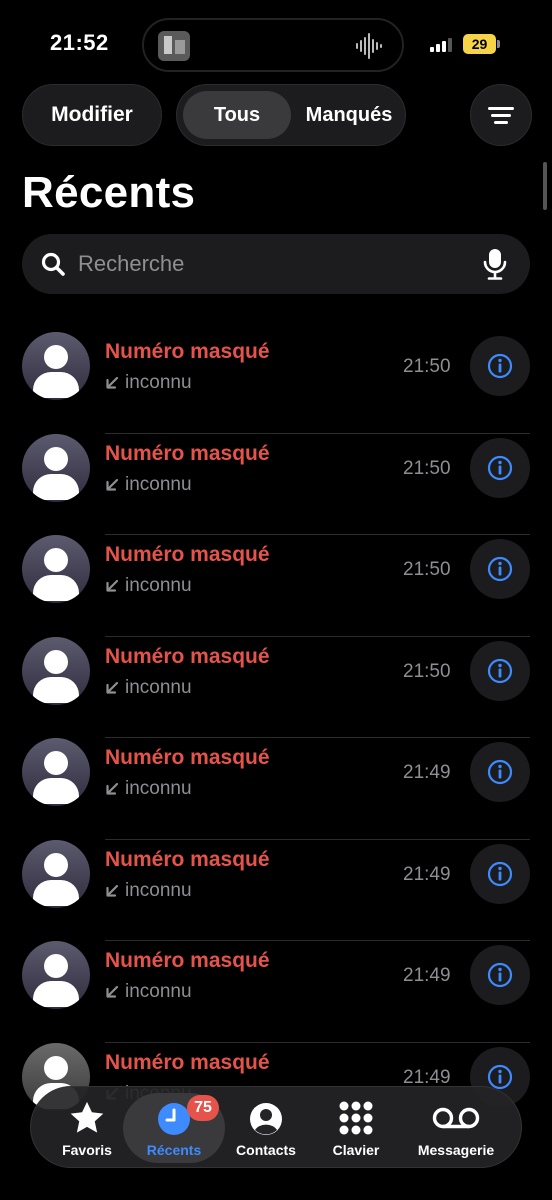 The width and height of the screenshot is (552, 1200). Describe the element at coordinates (481, 44) in the screenshot. I see `battery-icon: 29` at that location.